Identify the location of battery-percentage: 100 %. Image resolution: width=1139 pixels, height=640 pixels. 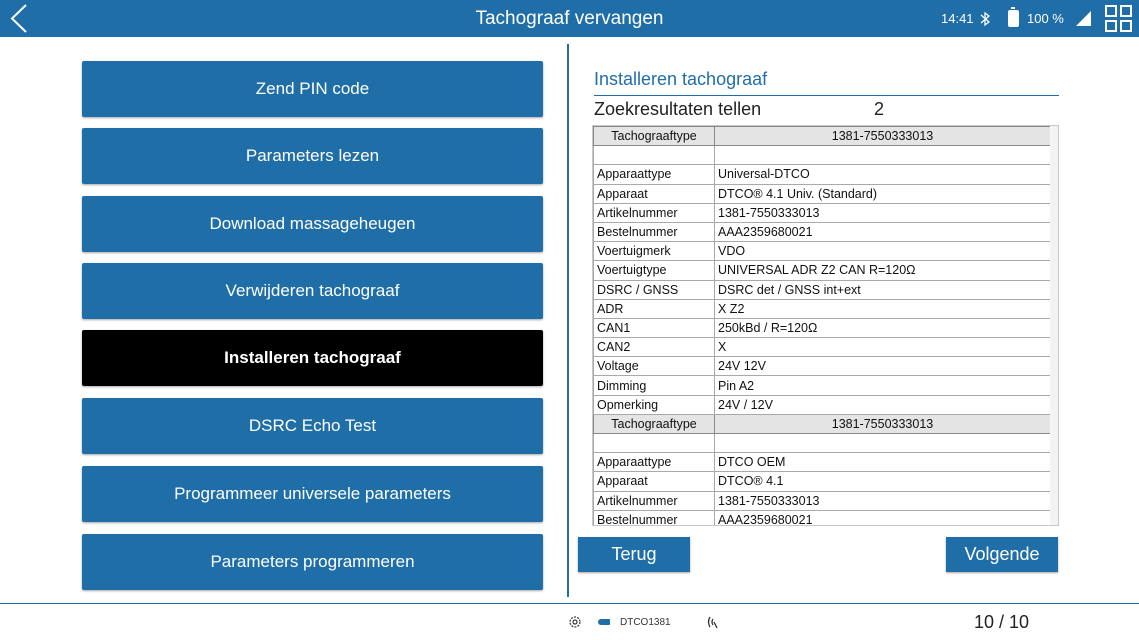
(1045, 18).